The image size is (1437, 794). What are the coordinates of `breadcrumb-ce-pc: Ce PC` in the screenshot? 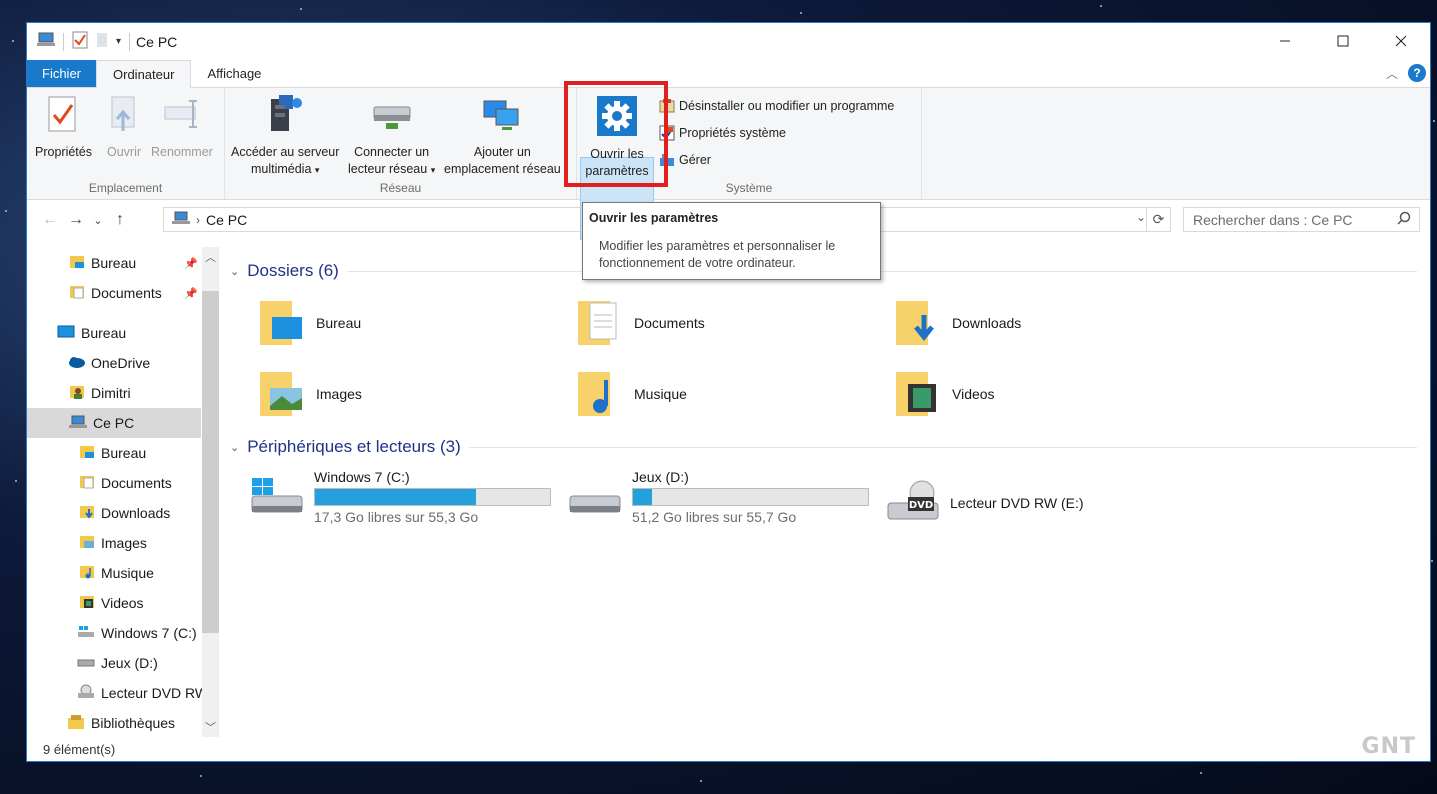 It's located at (226, 220).